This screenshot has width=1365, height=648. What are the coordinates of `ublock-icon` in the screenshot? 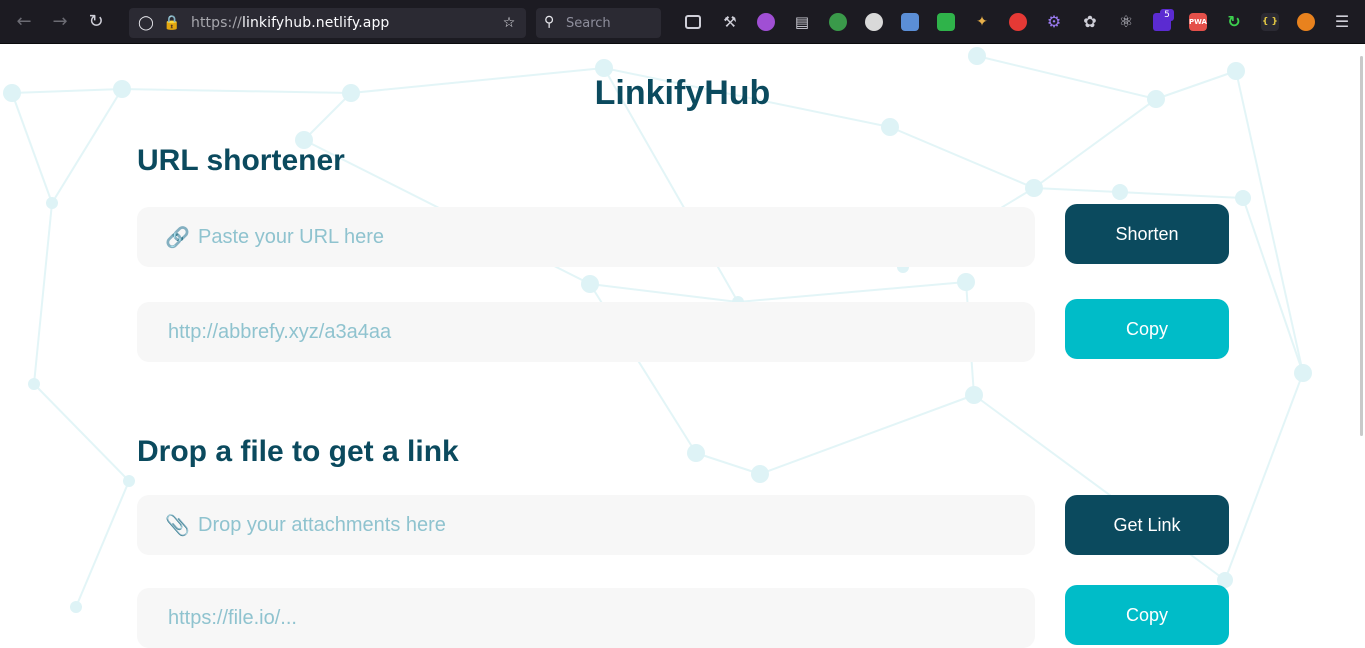 It's located at (1018, 22).